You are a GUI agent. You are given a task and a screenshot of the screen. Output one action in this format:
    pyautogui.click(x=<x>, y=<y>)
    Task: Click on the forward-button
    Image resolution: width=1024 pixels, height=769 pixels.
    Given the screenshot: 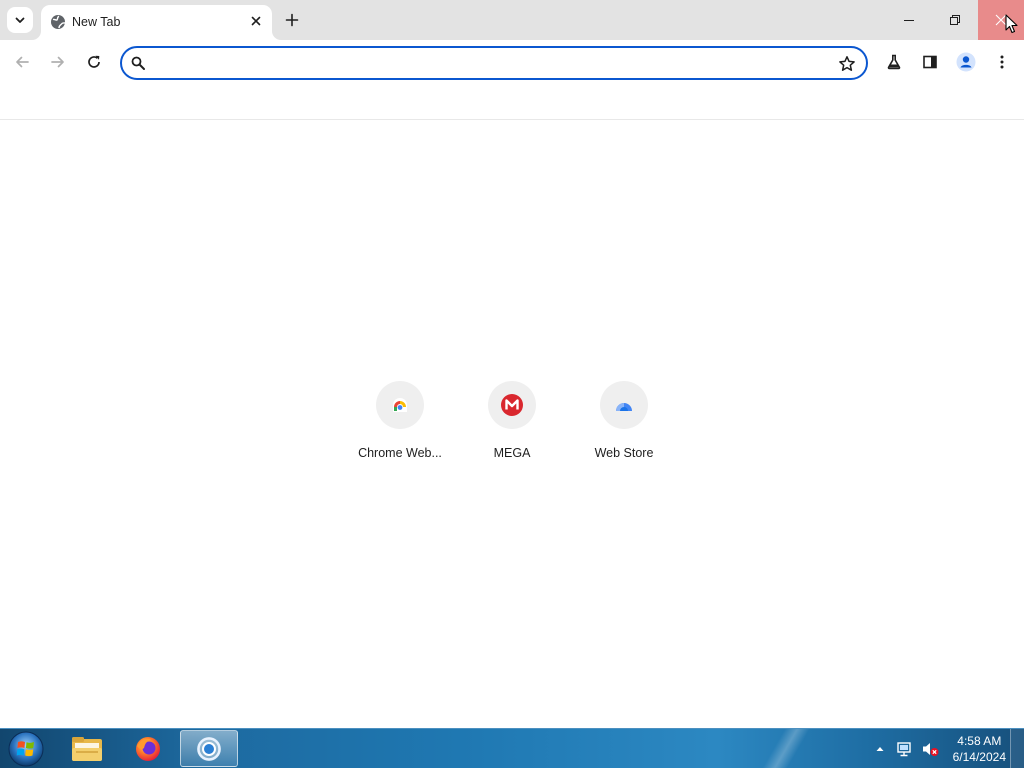 What is the action you would take?
    pyautogui.click(x=58, y=62)
    